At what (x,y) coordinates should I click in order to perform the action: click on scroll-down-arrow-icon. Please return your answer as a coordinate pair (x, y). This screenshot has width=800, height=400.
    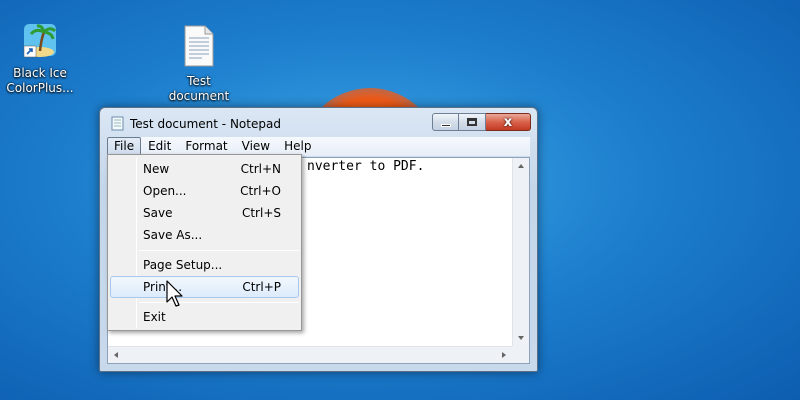
    Looking at the image, I should click on (521, 338).